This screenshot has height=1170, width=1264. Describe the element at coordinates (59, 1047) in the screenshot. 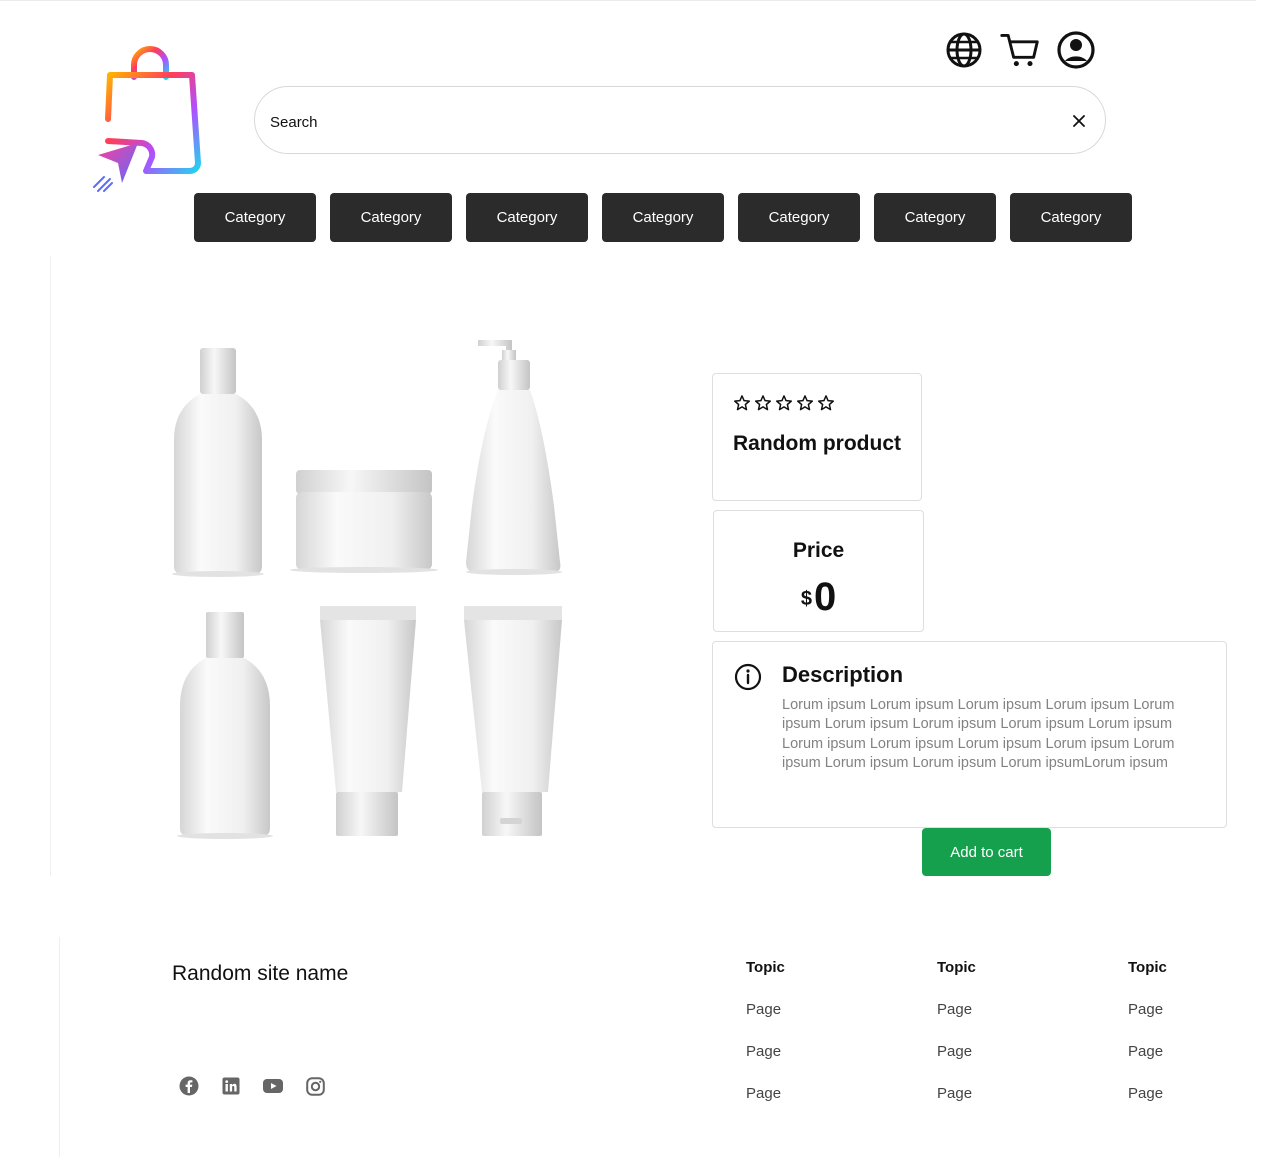

I see `footer-divider` at that location.